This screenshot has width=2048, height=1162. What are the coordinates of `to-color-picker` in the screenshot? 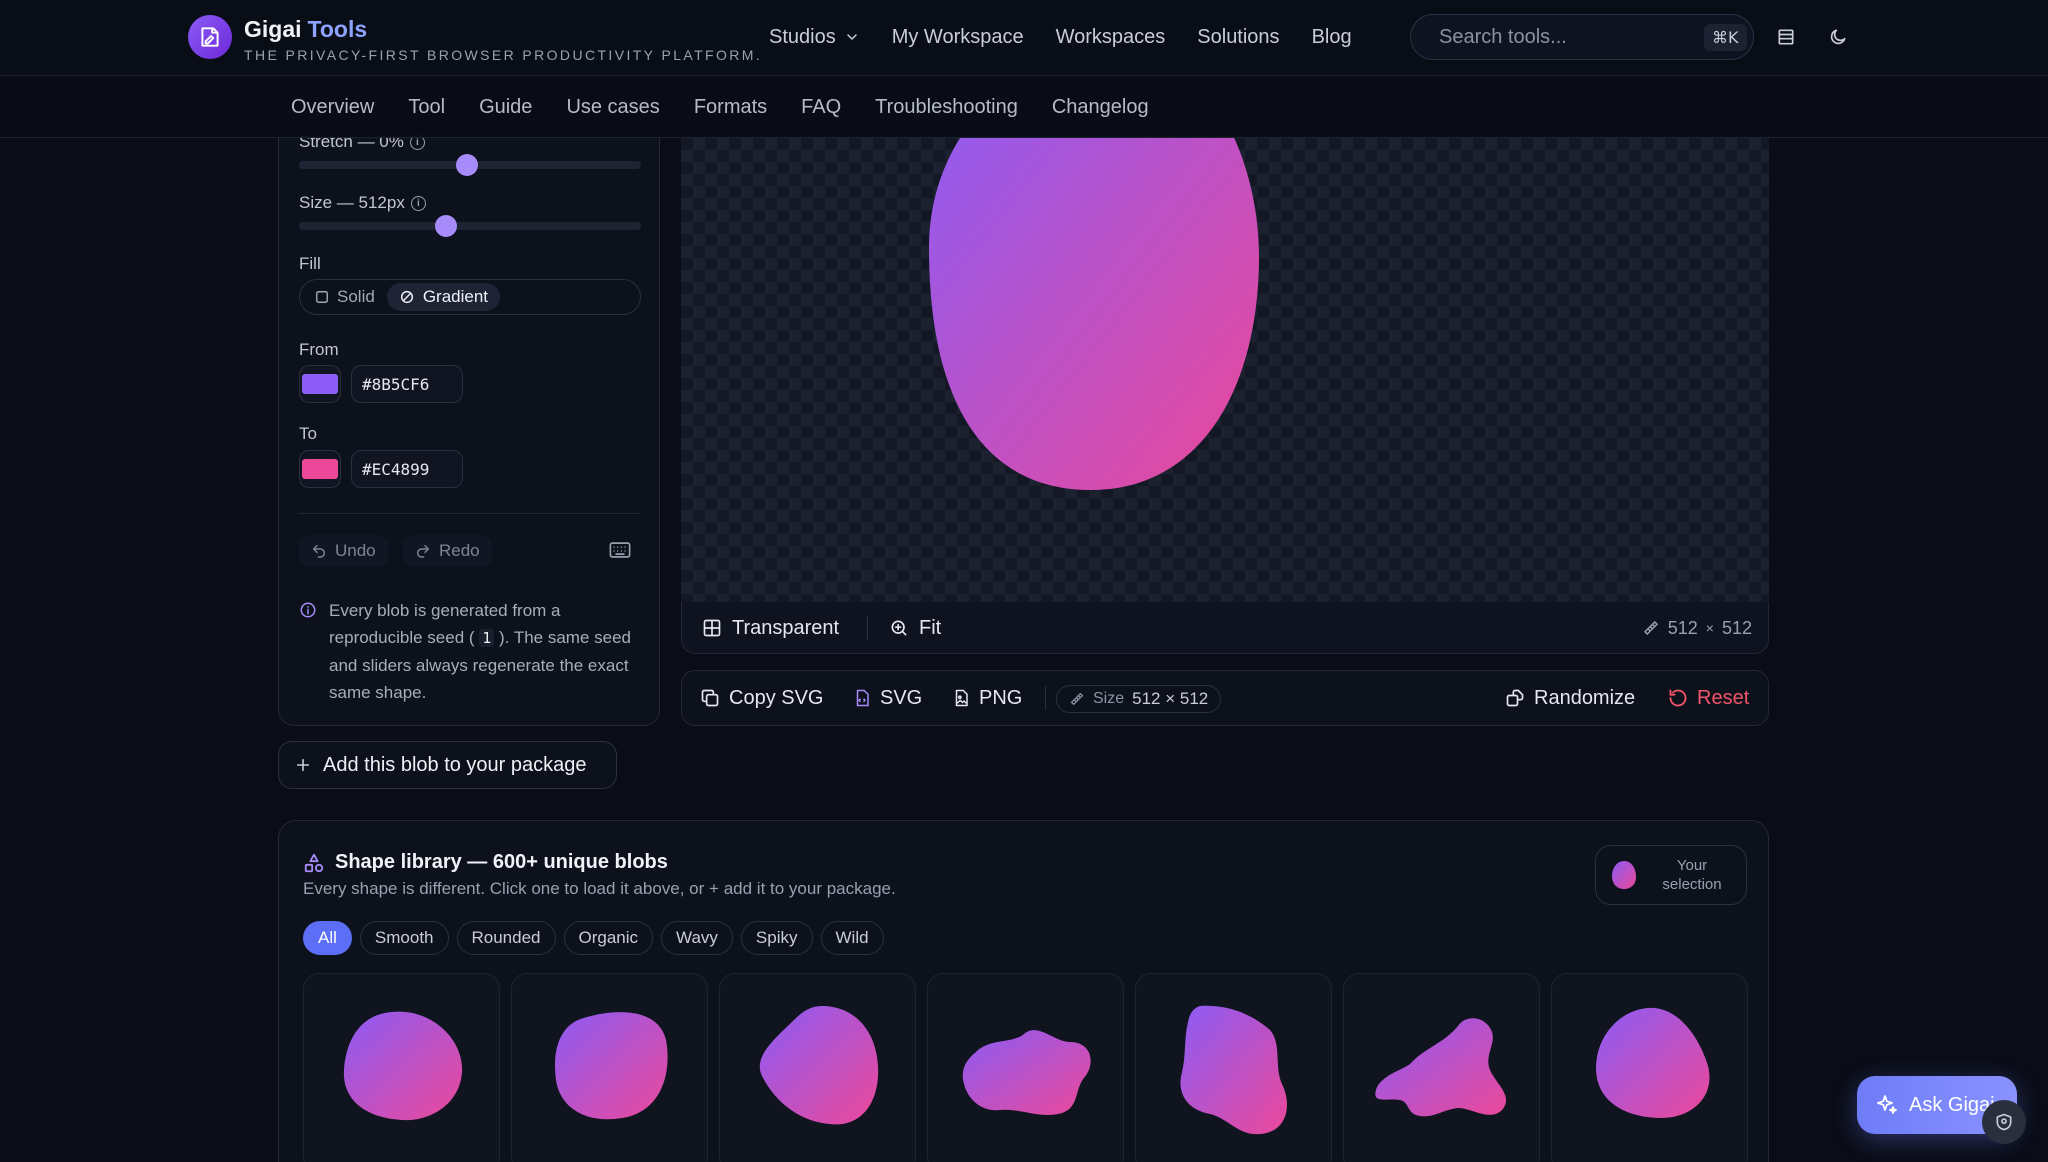 It's located at (320, 469).